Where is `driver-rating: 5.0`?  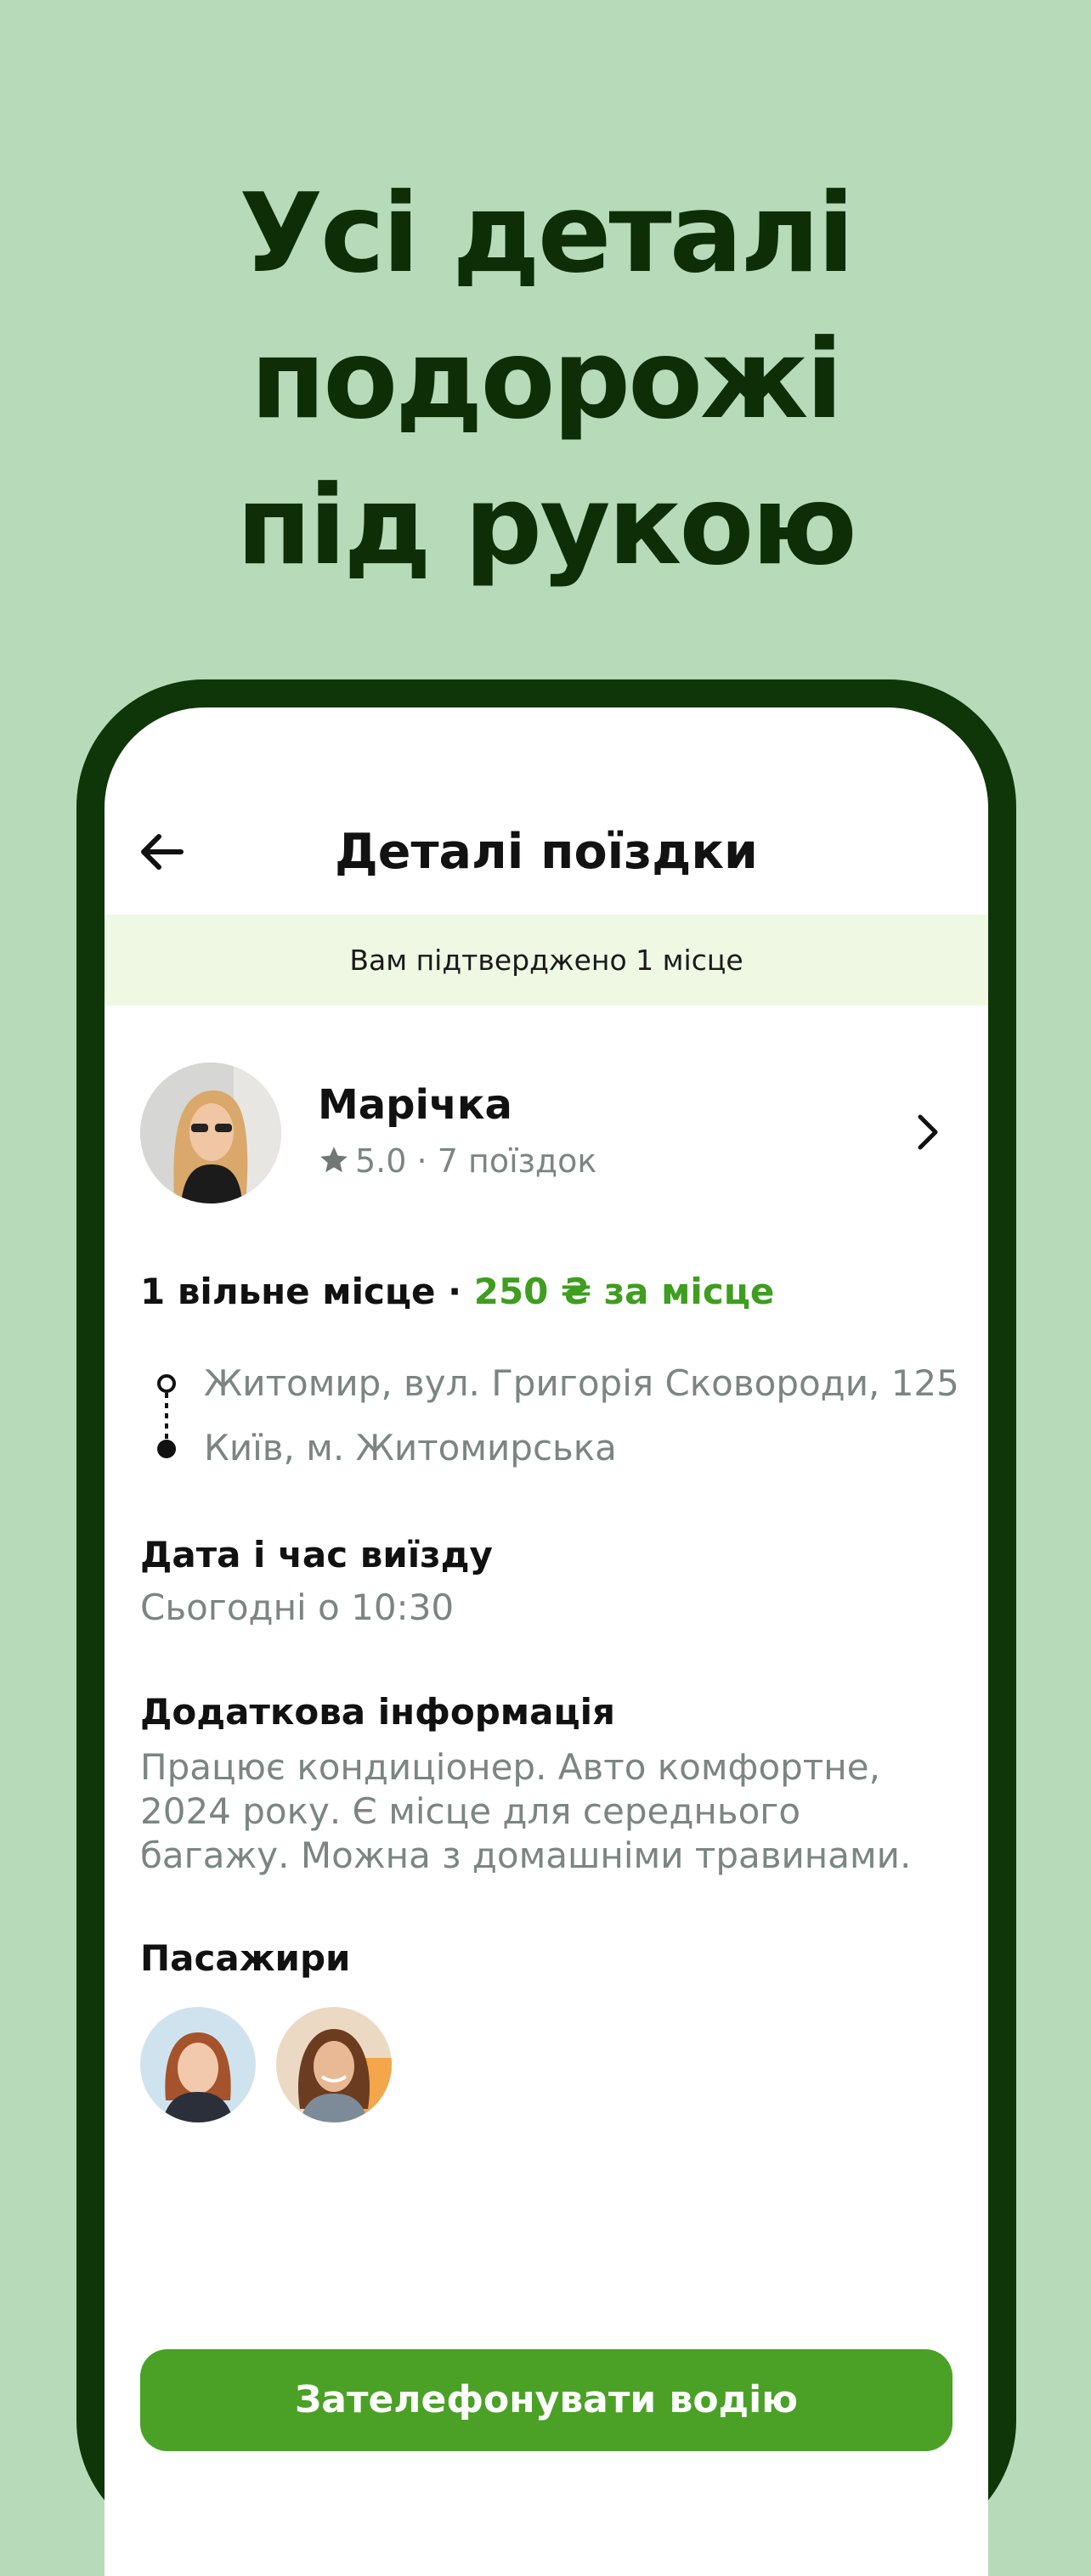
driver-rating: 5.0 is located at coordinates (381, 1161).